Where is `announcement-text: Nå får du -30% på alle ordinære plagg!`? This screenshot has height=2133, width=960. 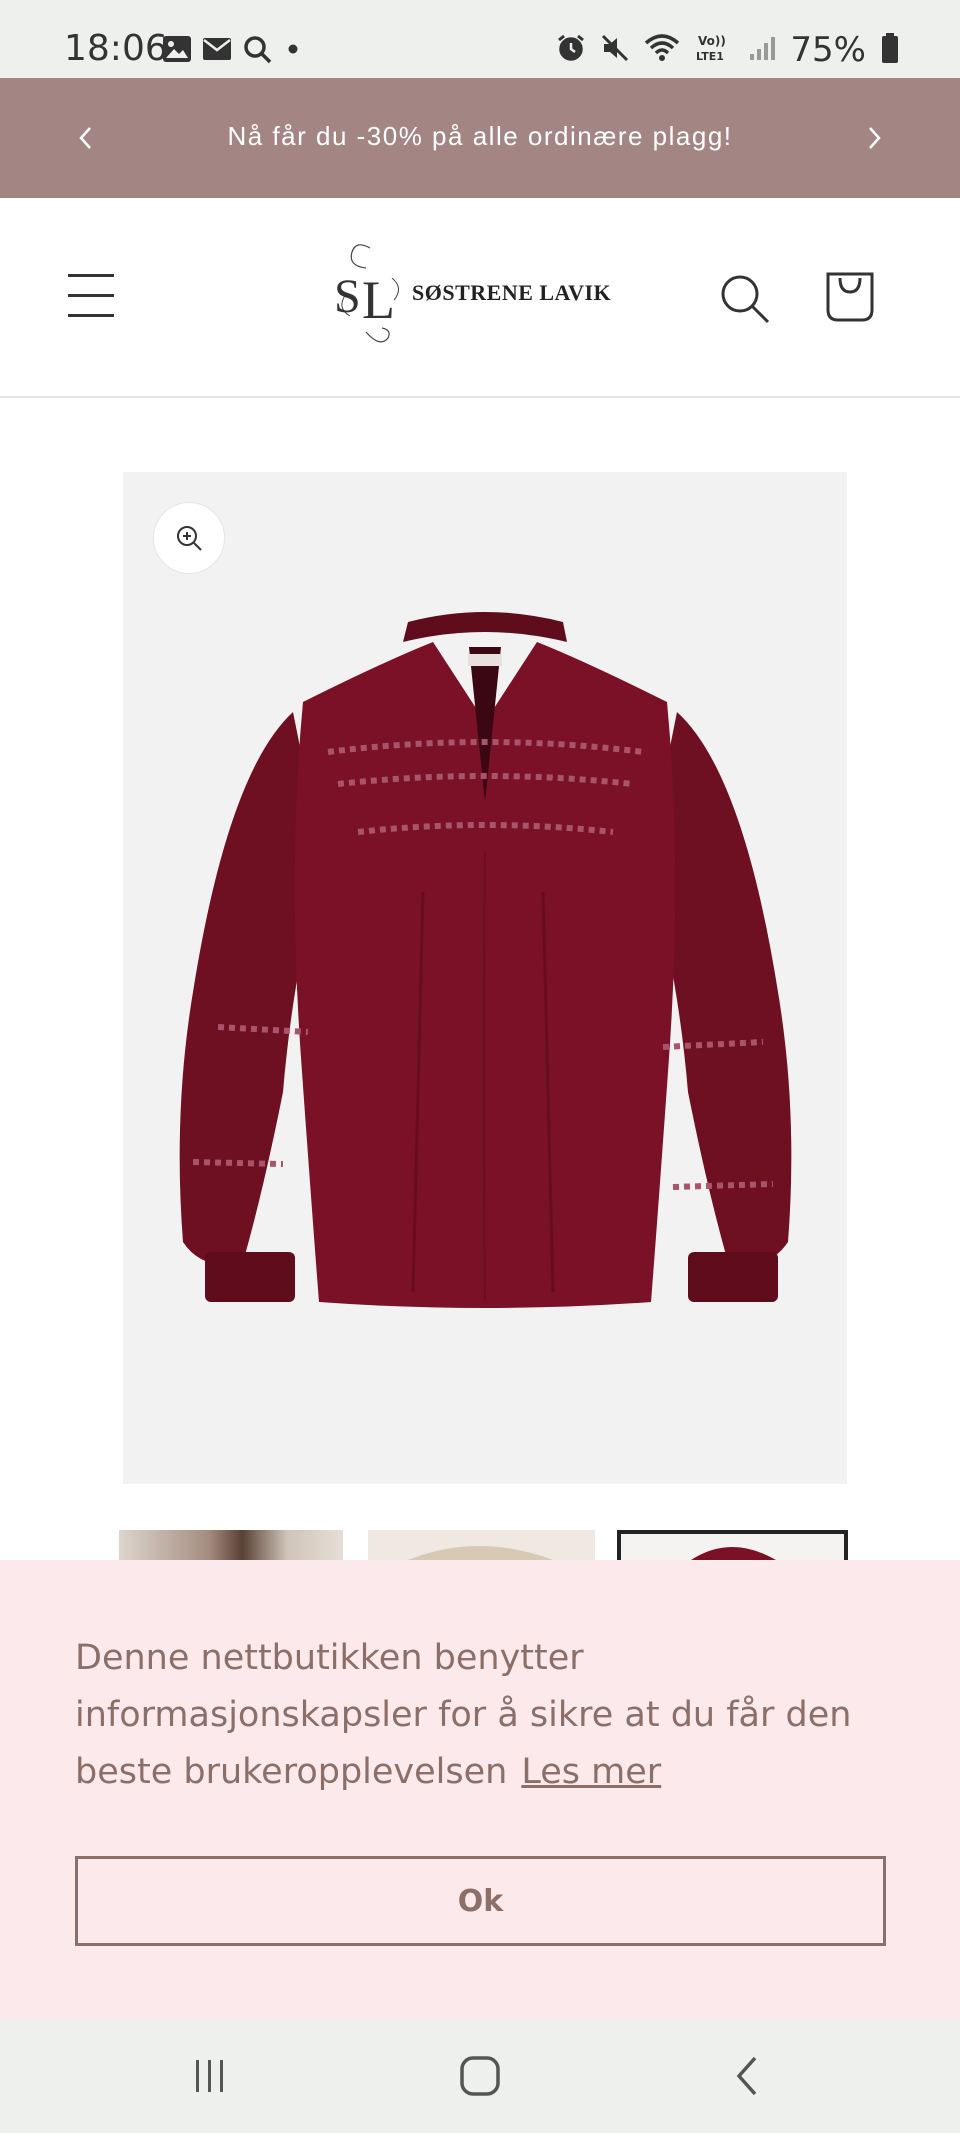
announcement-text: Nå får du -30% på alle ordinære plagg! is located at coordinates (480, 136).